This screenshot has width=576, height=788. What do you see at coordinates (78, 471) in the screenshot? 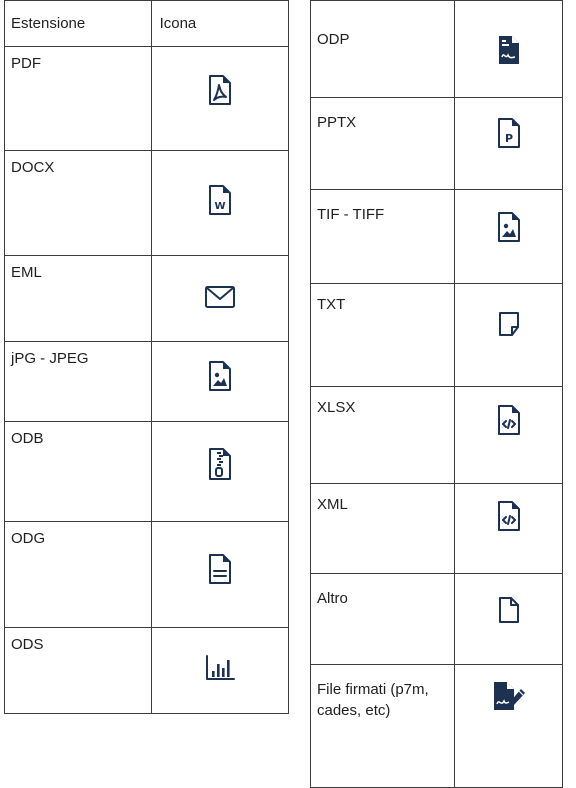
I see `extension-label: ODB` at bounding box center [78, 471].